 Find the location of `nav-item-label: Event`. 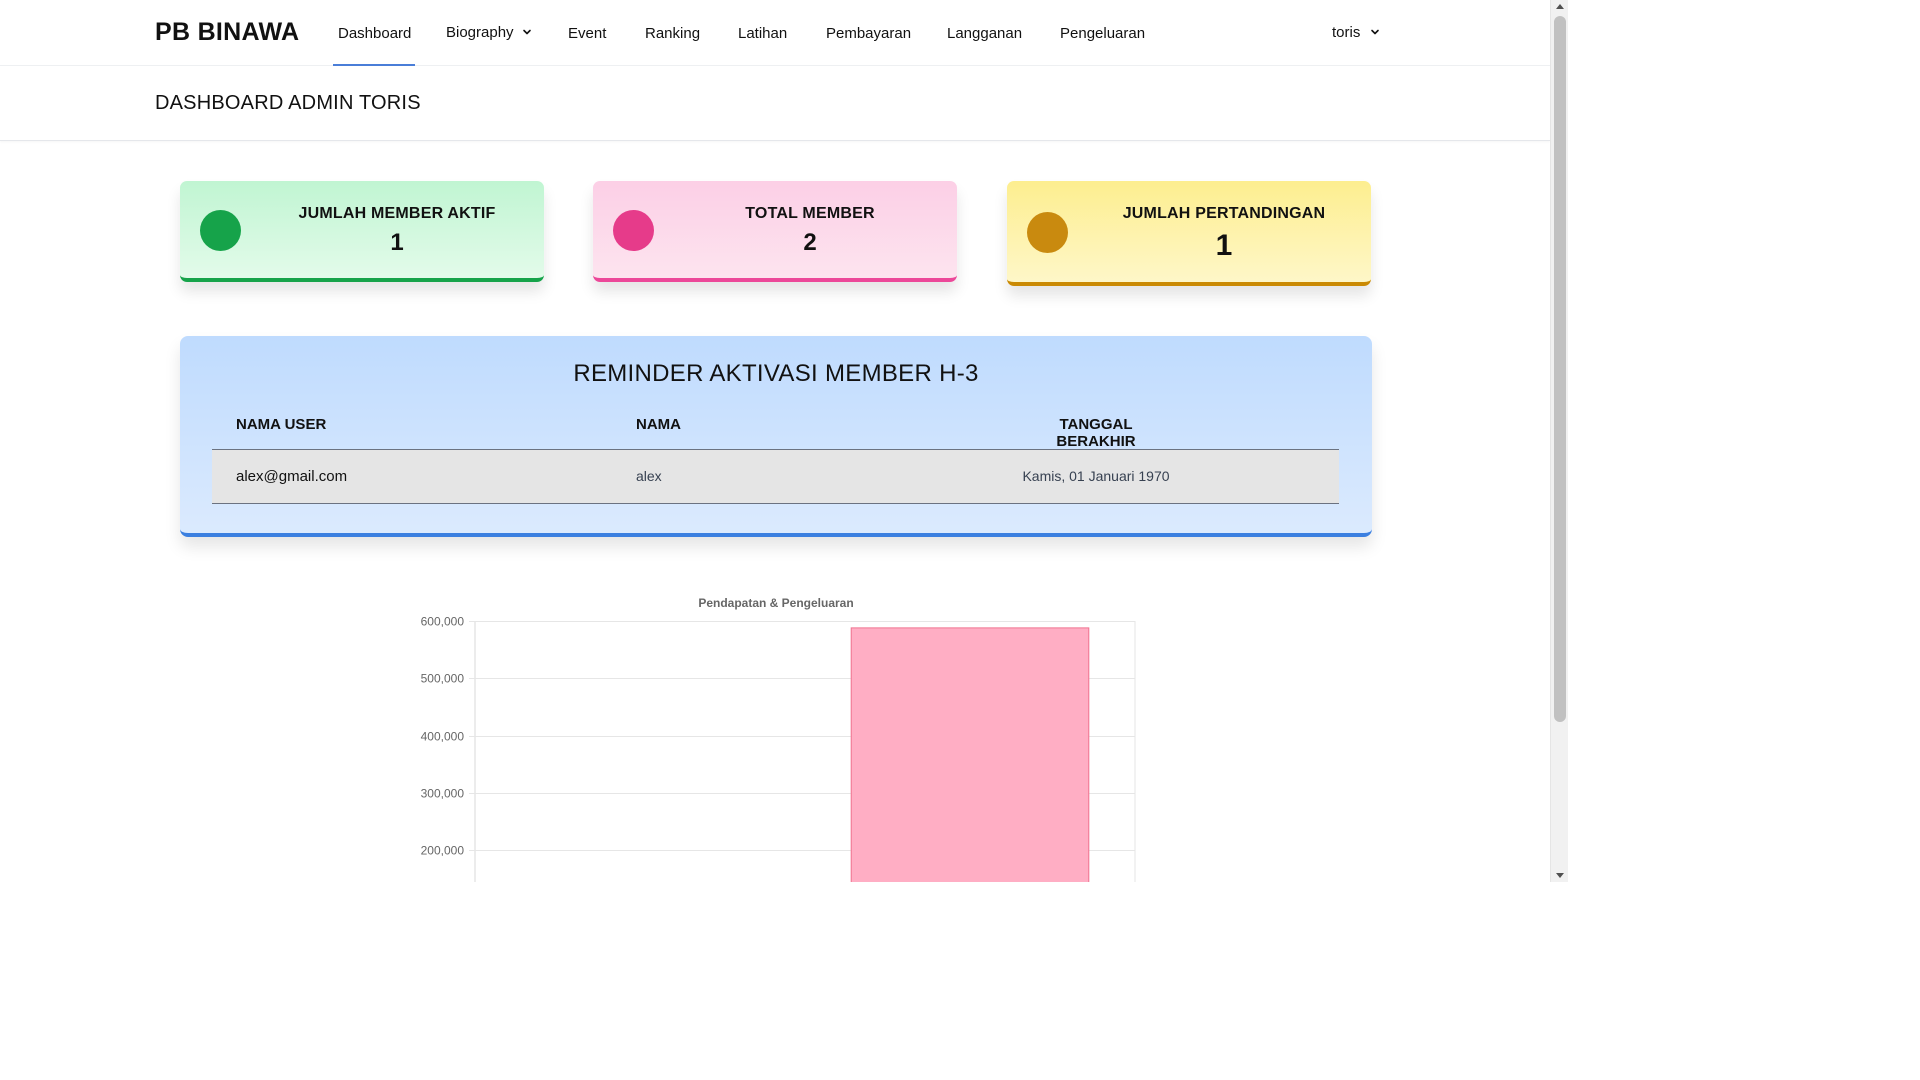

nav-item-label: Event is located at coordinates (587, 33).